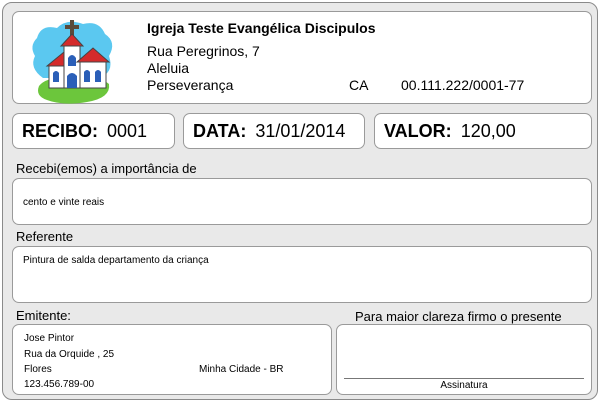 This screenshot has height=402, width=600. I want to click on organization-state: CA, so click(359, 85).